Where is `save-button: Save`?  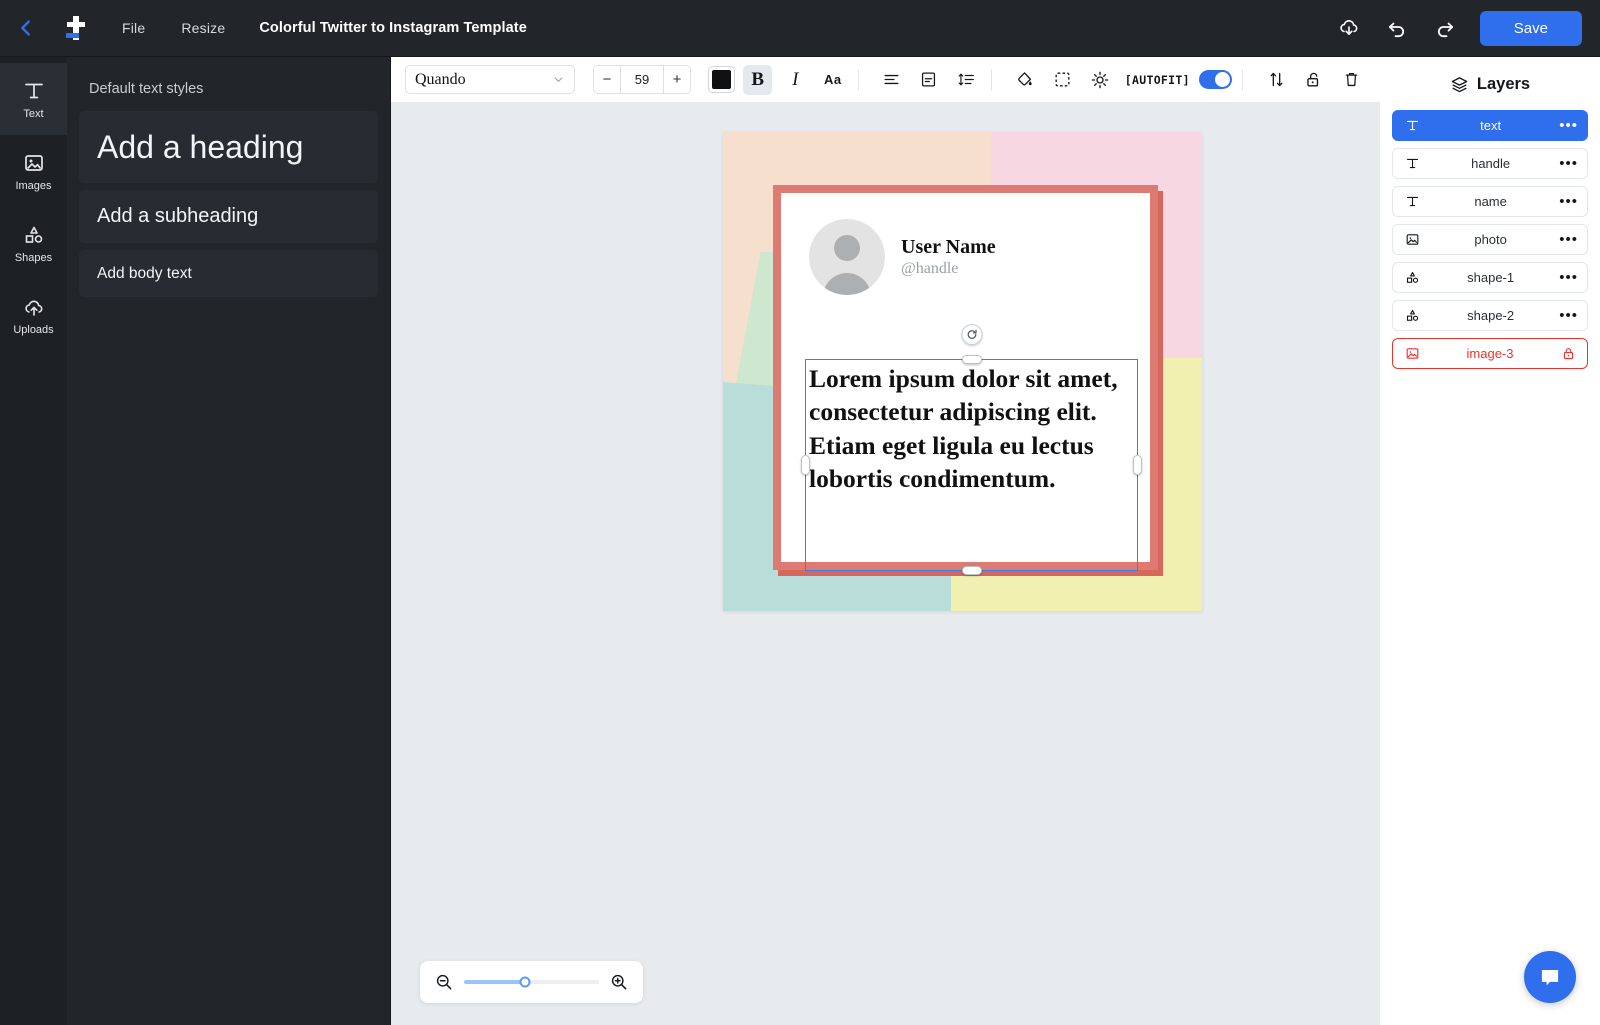
save-button: Save is located at coordinates (1530, 28).